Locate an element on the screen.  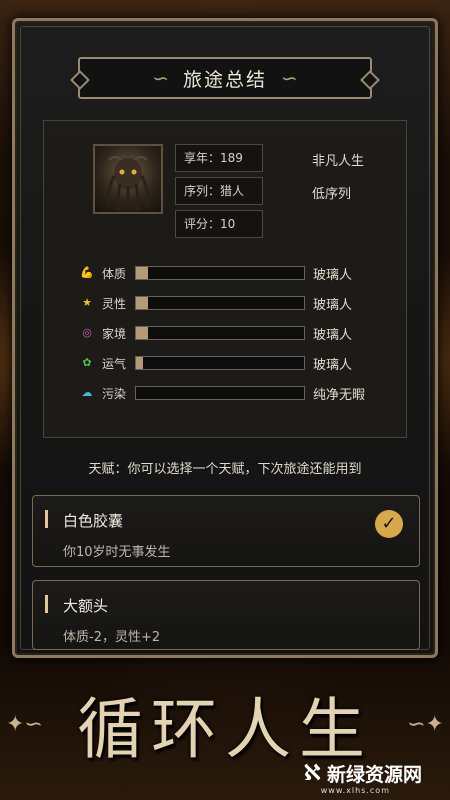
talent-desc: 你10岁时无事发生 is located at coordinates (117, 552).